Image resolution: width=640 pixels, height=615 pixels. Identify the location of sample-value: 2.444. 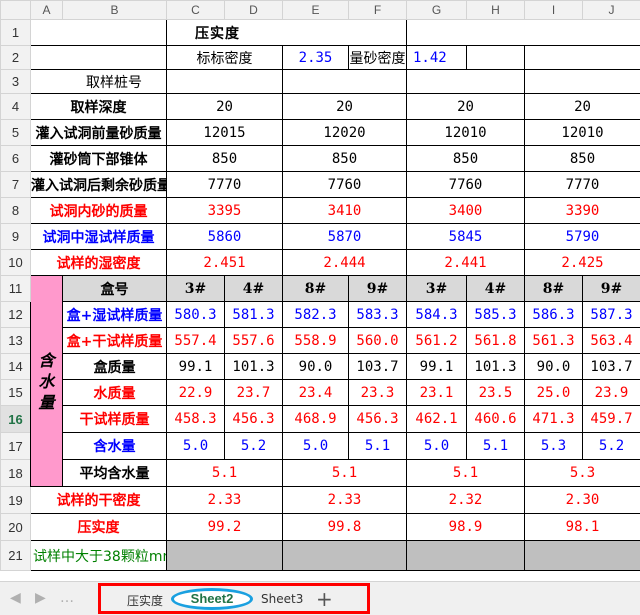
(344, 262).